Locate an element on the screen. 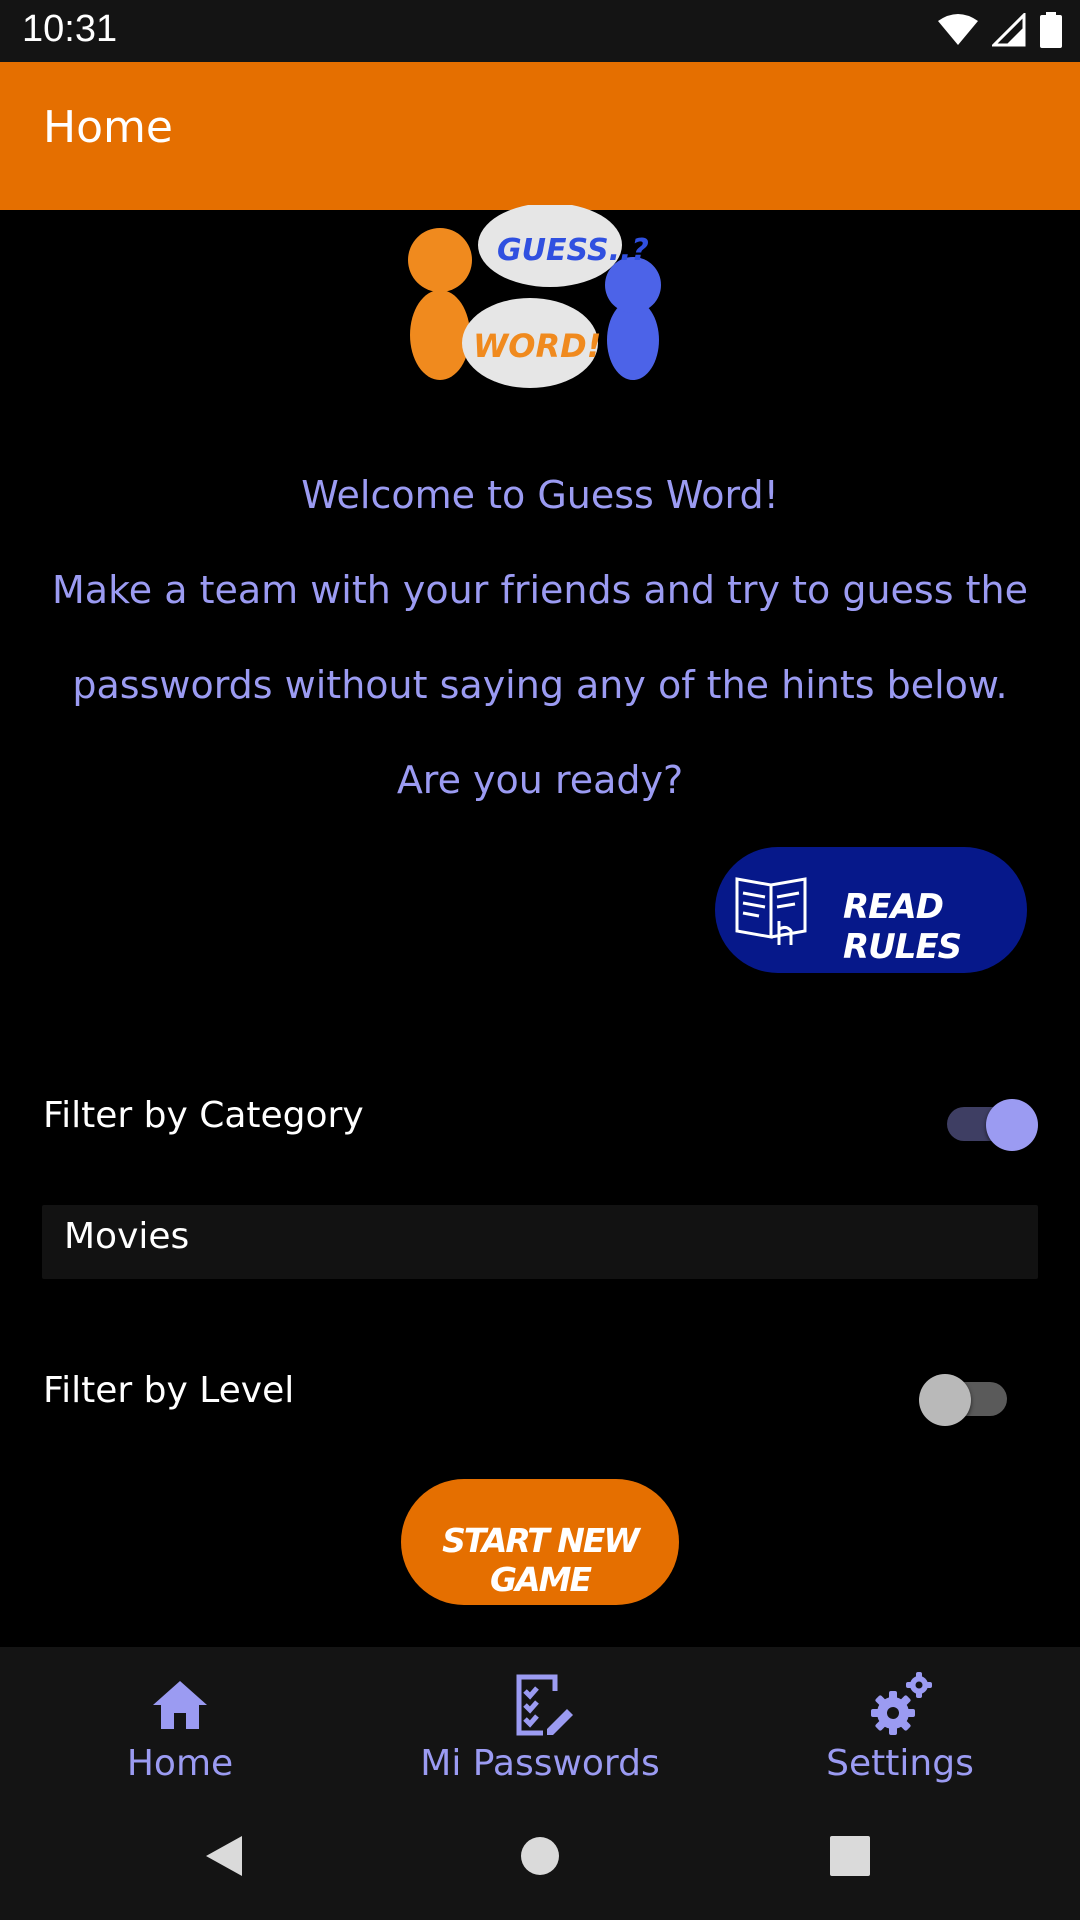  filter-category-row: Filter by Category is located at coordinates (540, 1120).